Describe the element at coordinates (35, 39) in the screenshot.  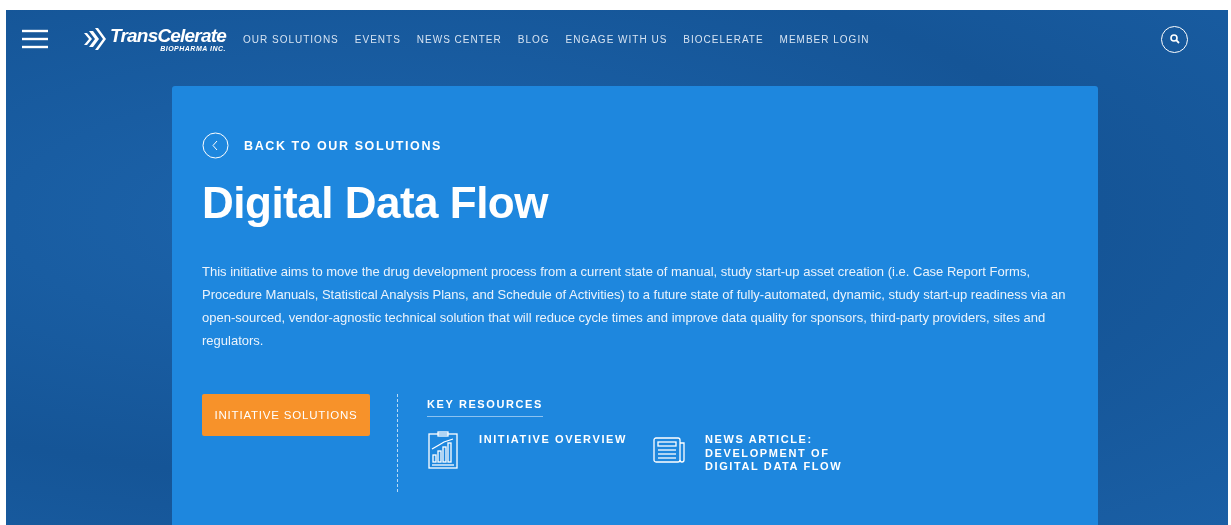
I see `menu-icon` at that location.